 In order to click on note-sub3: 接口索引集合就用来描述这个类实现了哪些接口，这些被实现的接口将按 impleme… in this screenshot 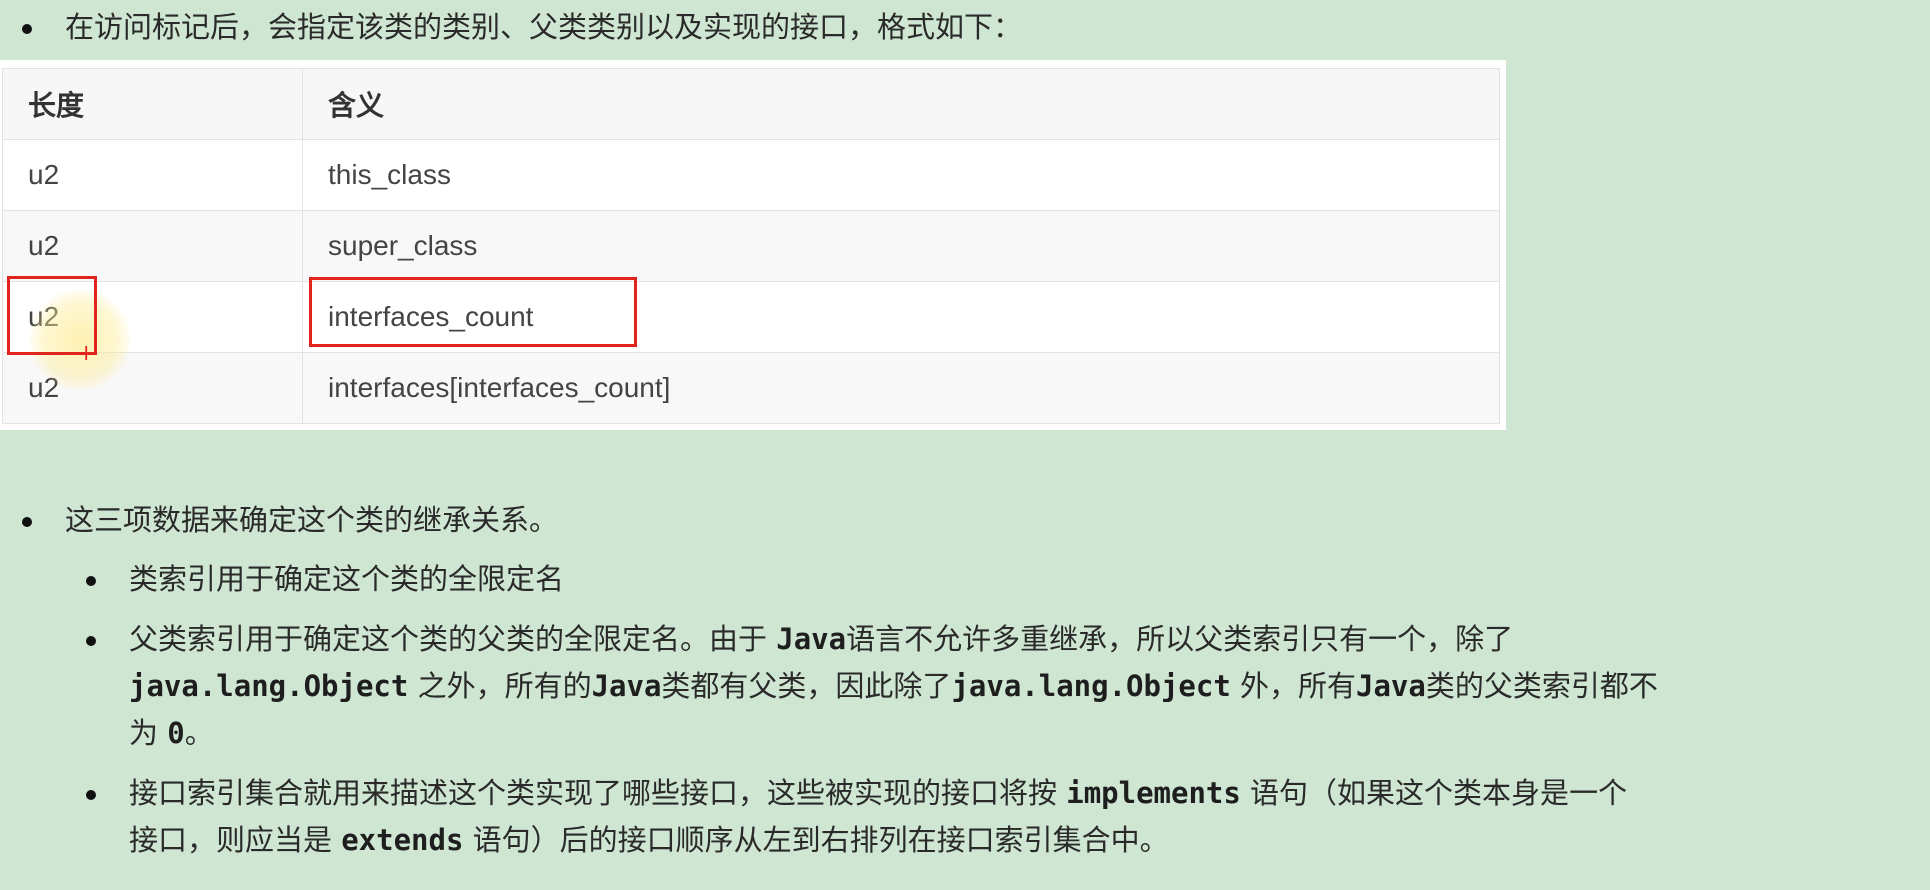, I will do `click(878, 816)`.